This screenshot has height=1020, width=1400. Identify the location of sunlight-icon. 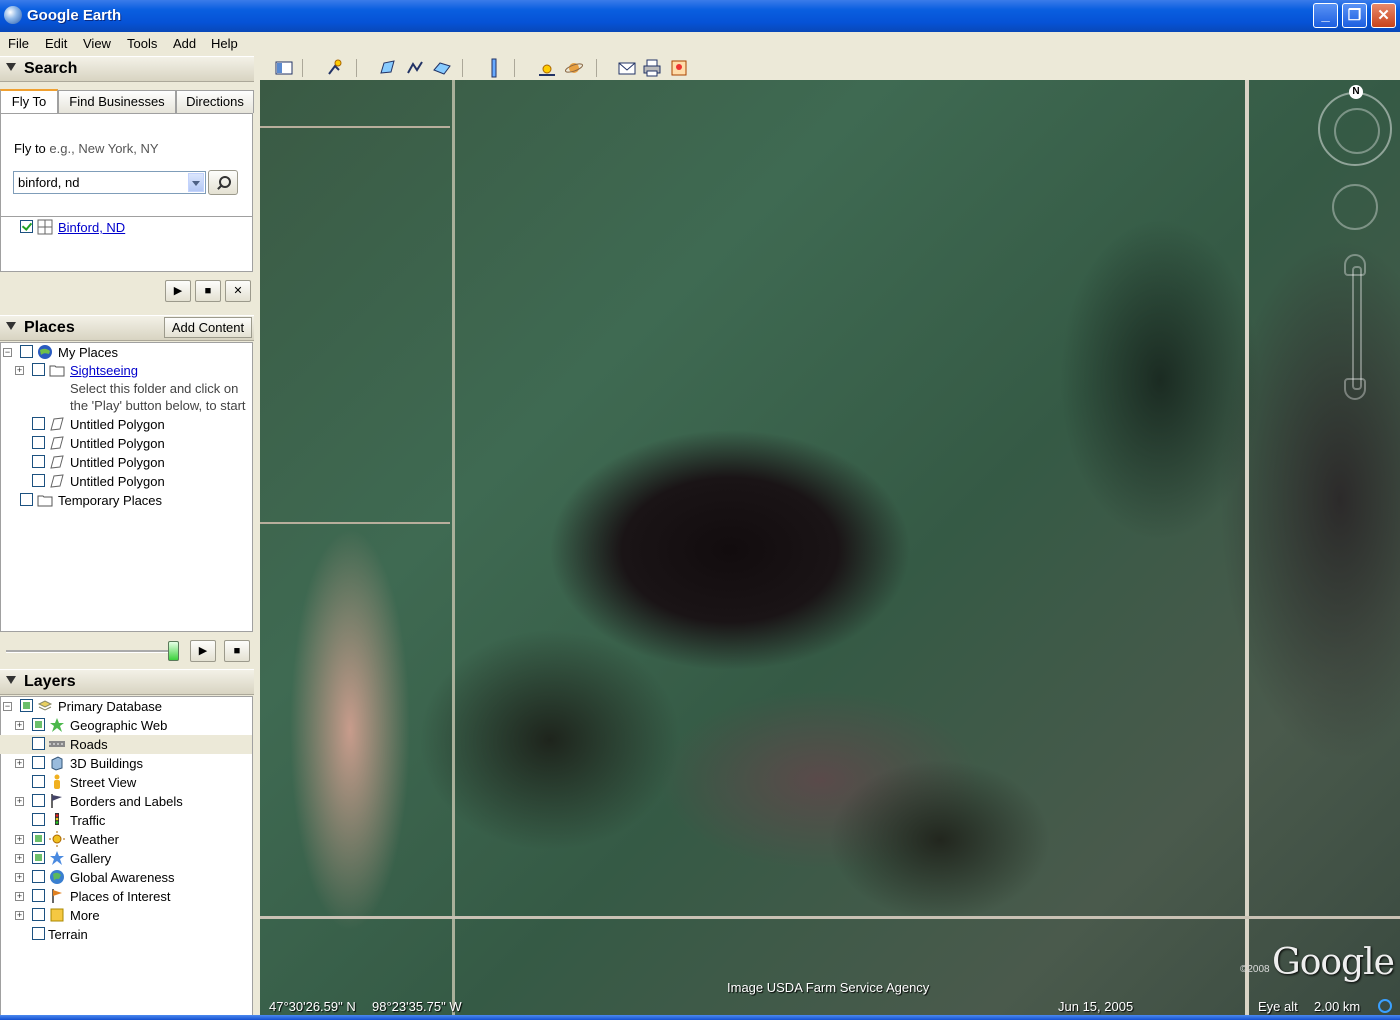
(547, 68).